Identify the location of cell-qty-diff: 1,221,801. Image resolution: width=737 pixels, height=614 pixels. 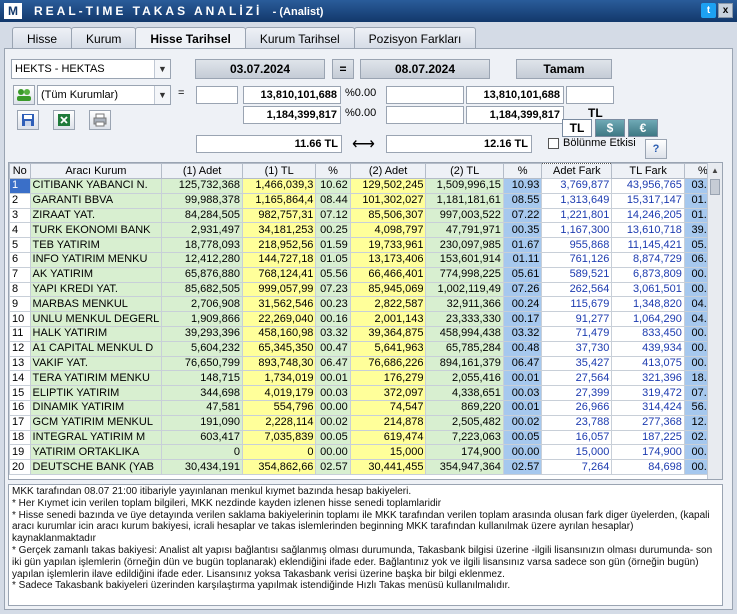
(577, 215).